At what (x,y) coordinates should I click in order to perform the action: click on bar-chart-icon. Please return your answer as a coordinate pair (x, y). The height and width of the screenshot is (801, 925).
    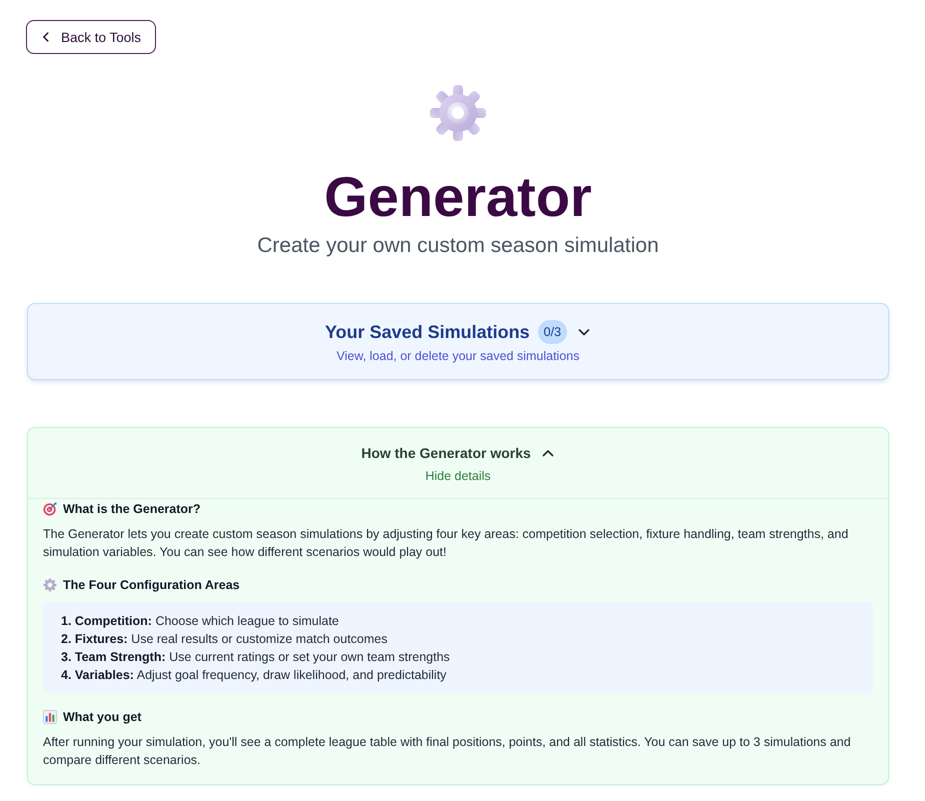
    Looking at the image, I should click on (50, 717).